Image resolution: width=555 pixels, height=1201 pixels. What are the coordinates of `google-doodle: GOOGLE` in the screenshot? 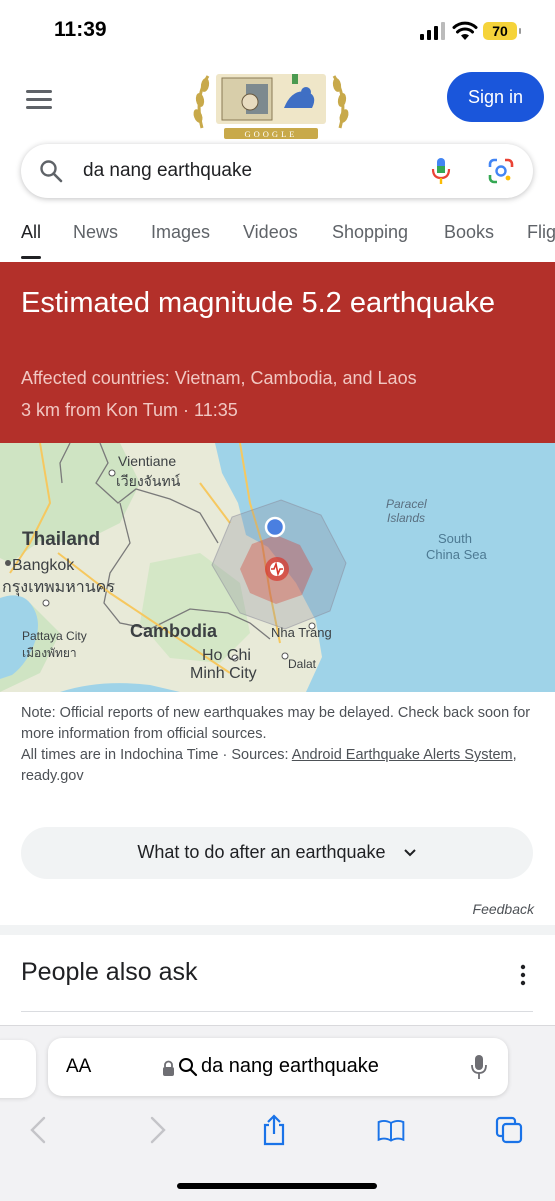 It's located at (271, 104).